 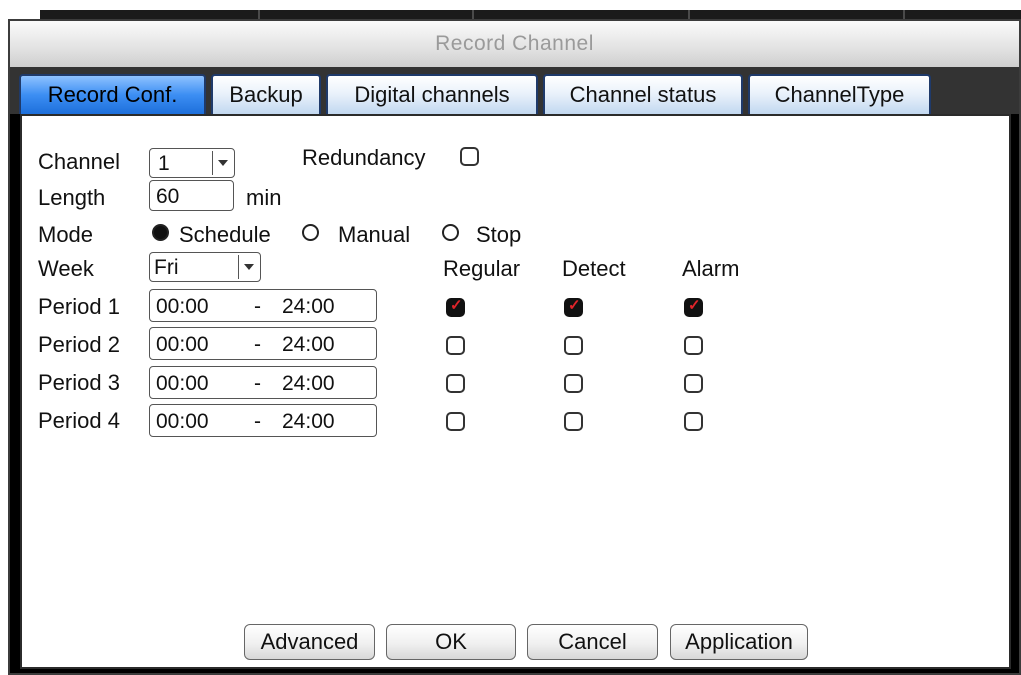 I want to click on period-2-alarm-checkbox, so click(x=693, y=345).